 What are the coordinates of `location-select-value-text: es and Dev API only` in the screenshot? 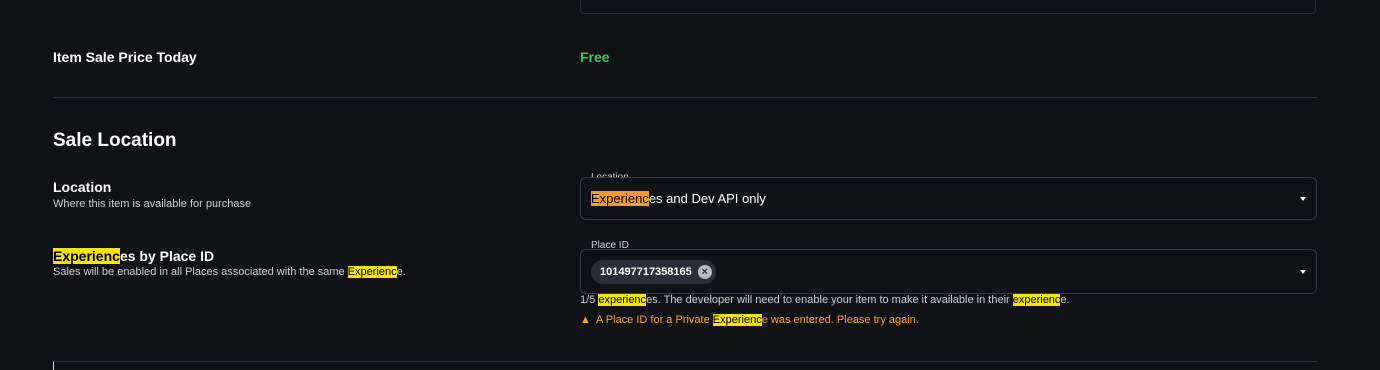 It's located at (707, 198).